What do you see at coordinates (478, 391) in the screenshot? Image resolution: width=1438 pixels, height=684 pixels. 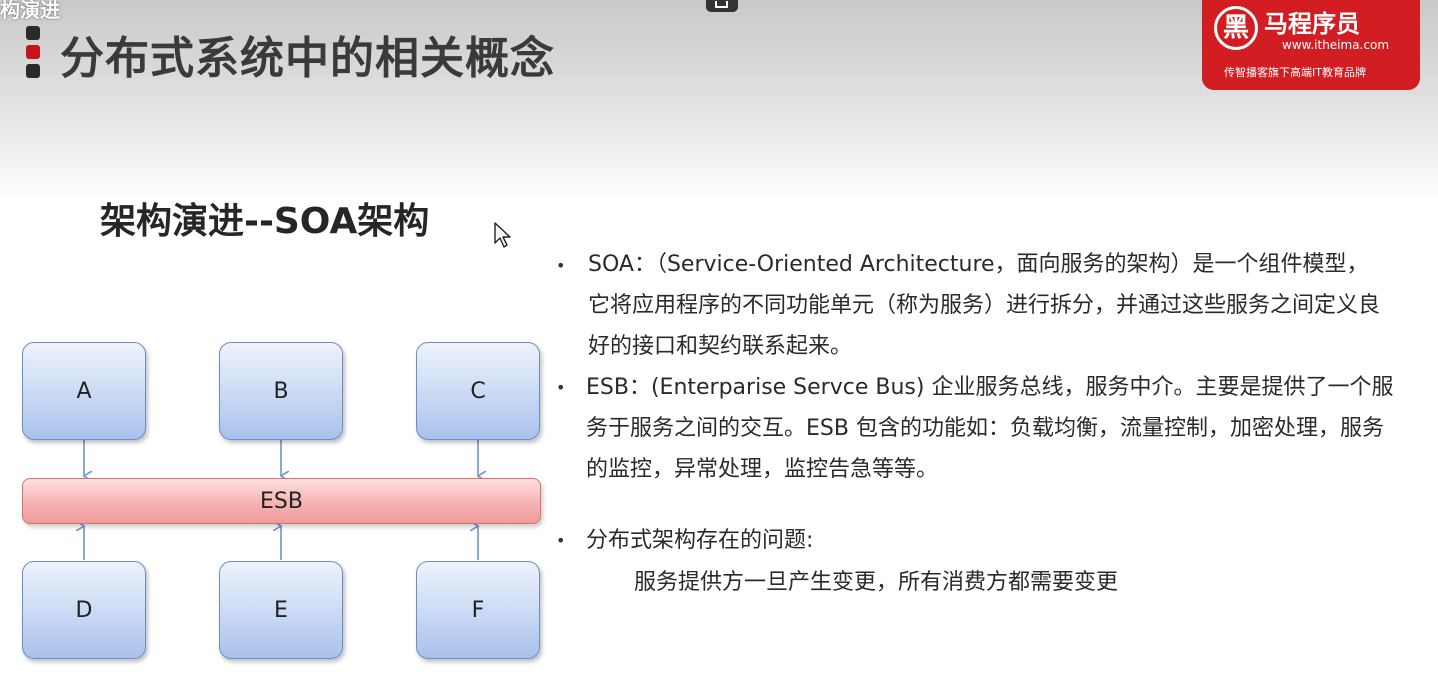 I see `service-box-c: C` at bounding box center [478, 391].